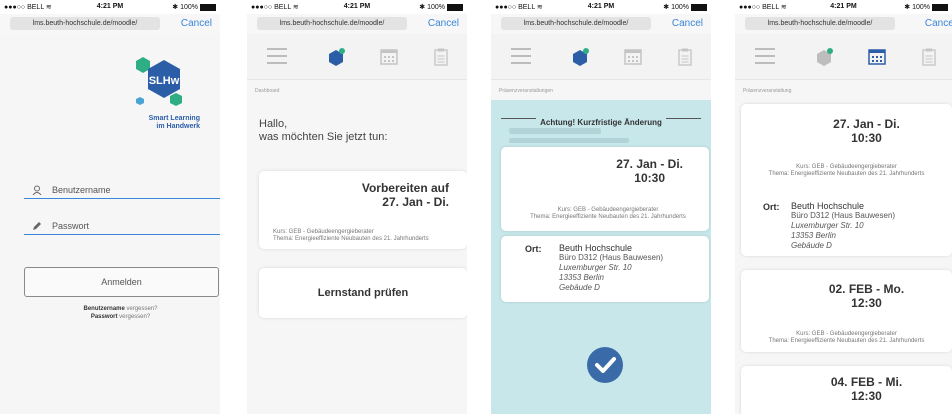 Image resolution: width=952 pixels, height=414 pixels. I want to click on pencil-icon, so click(37, 226).